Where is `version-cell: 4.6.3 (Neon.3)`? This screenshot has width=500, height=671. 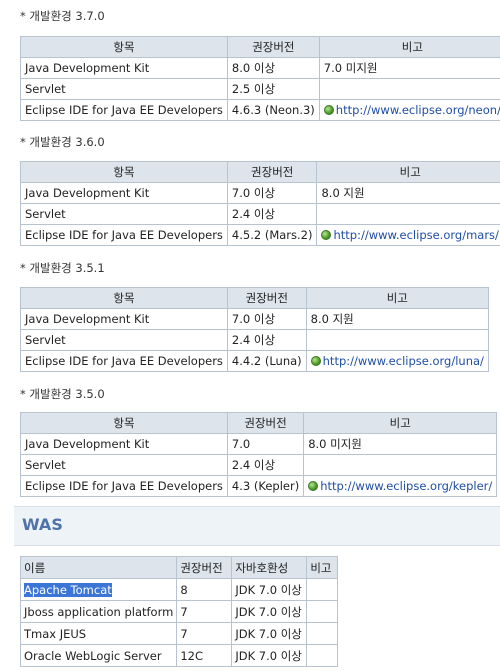
version-cell: 4.6.3 (Neon.3) is located at coordinates (273, 110).